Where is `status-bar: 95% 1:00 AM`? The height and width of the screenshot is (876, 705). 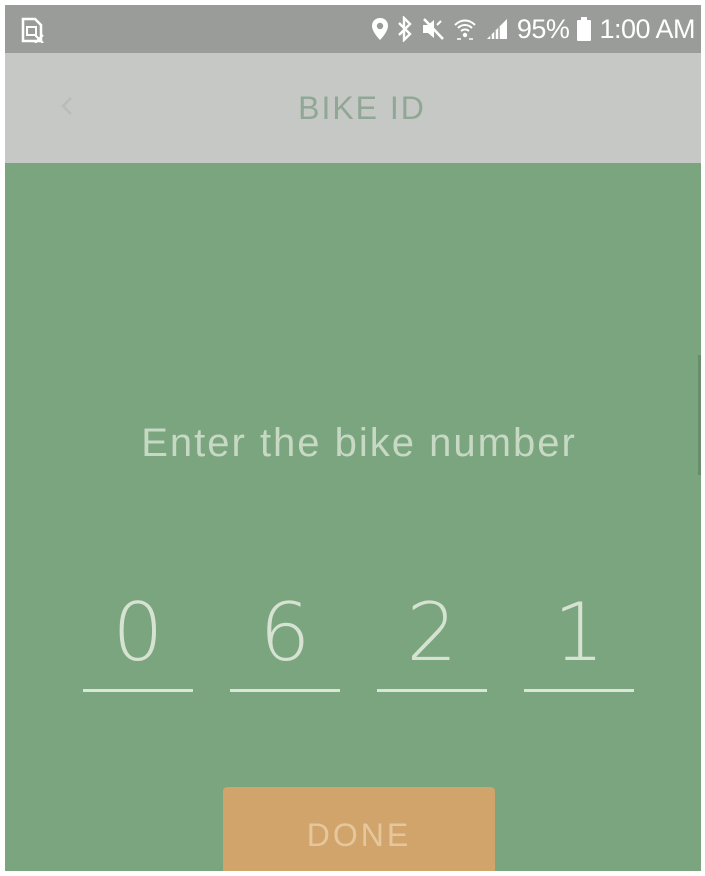 status-bar: 95% 1:00 AM is located at coordinates (353, 29).